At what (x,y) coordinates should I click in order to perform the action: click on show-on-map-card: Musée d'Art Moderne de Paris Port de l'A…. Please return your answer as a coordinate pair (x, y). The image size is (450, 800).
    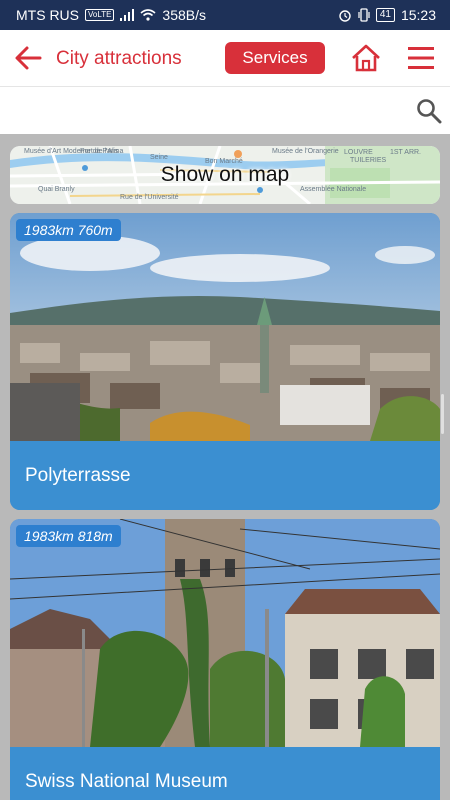
    Looking at the image, I should click on (225, 175).